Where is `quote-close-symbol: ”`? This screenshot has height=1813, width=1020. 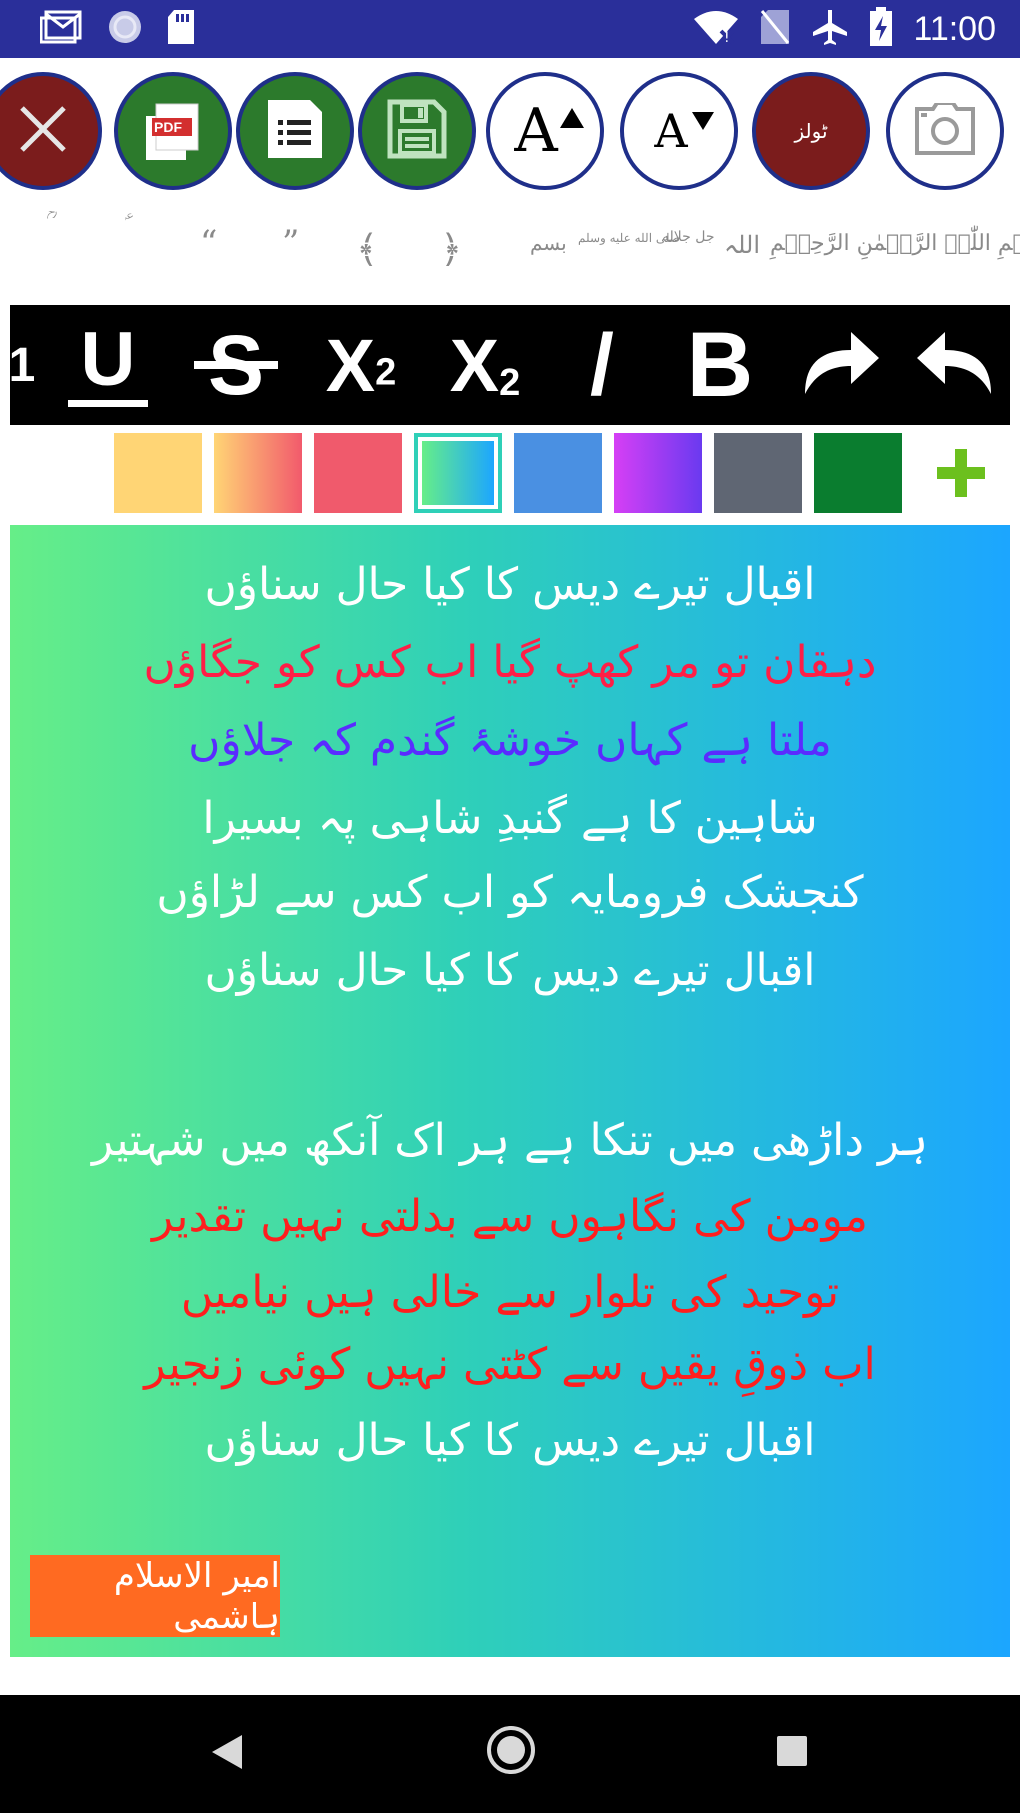 quote-close-symbol: ” is located at coordinates (290, 243).